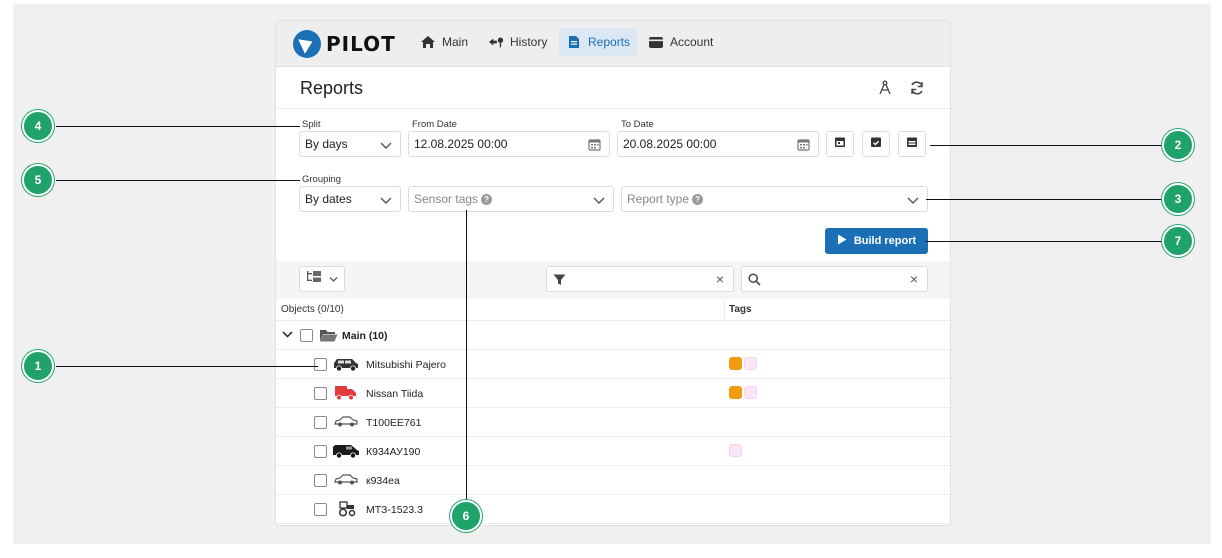 The image size is (1222, 558). What do you see at coordinates (901, 88) in the screenshot?
I see `header-actions` at bounding box center [901, 88].